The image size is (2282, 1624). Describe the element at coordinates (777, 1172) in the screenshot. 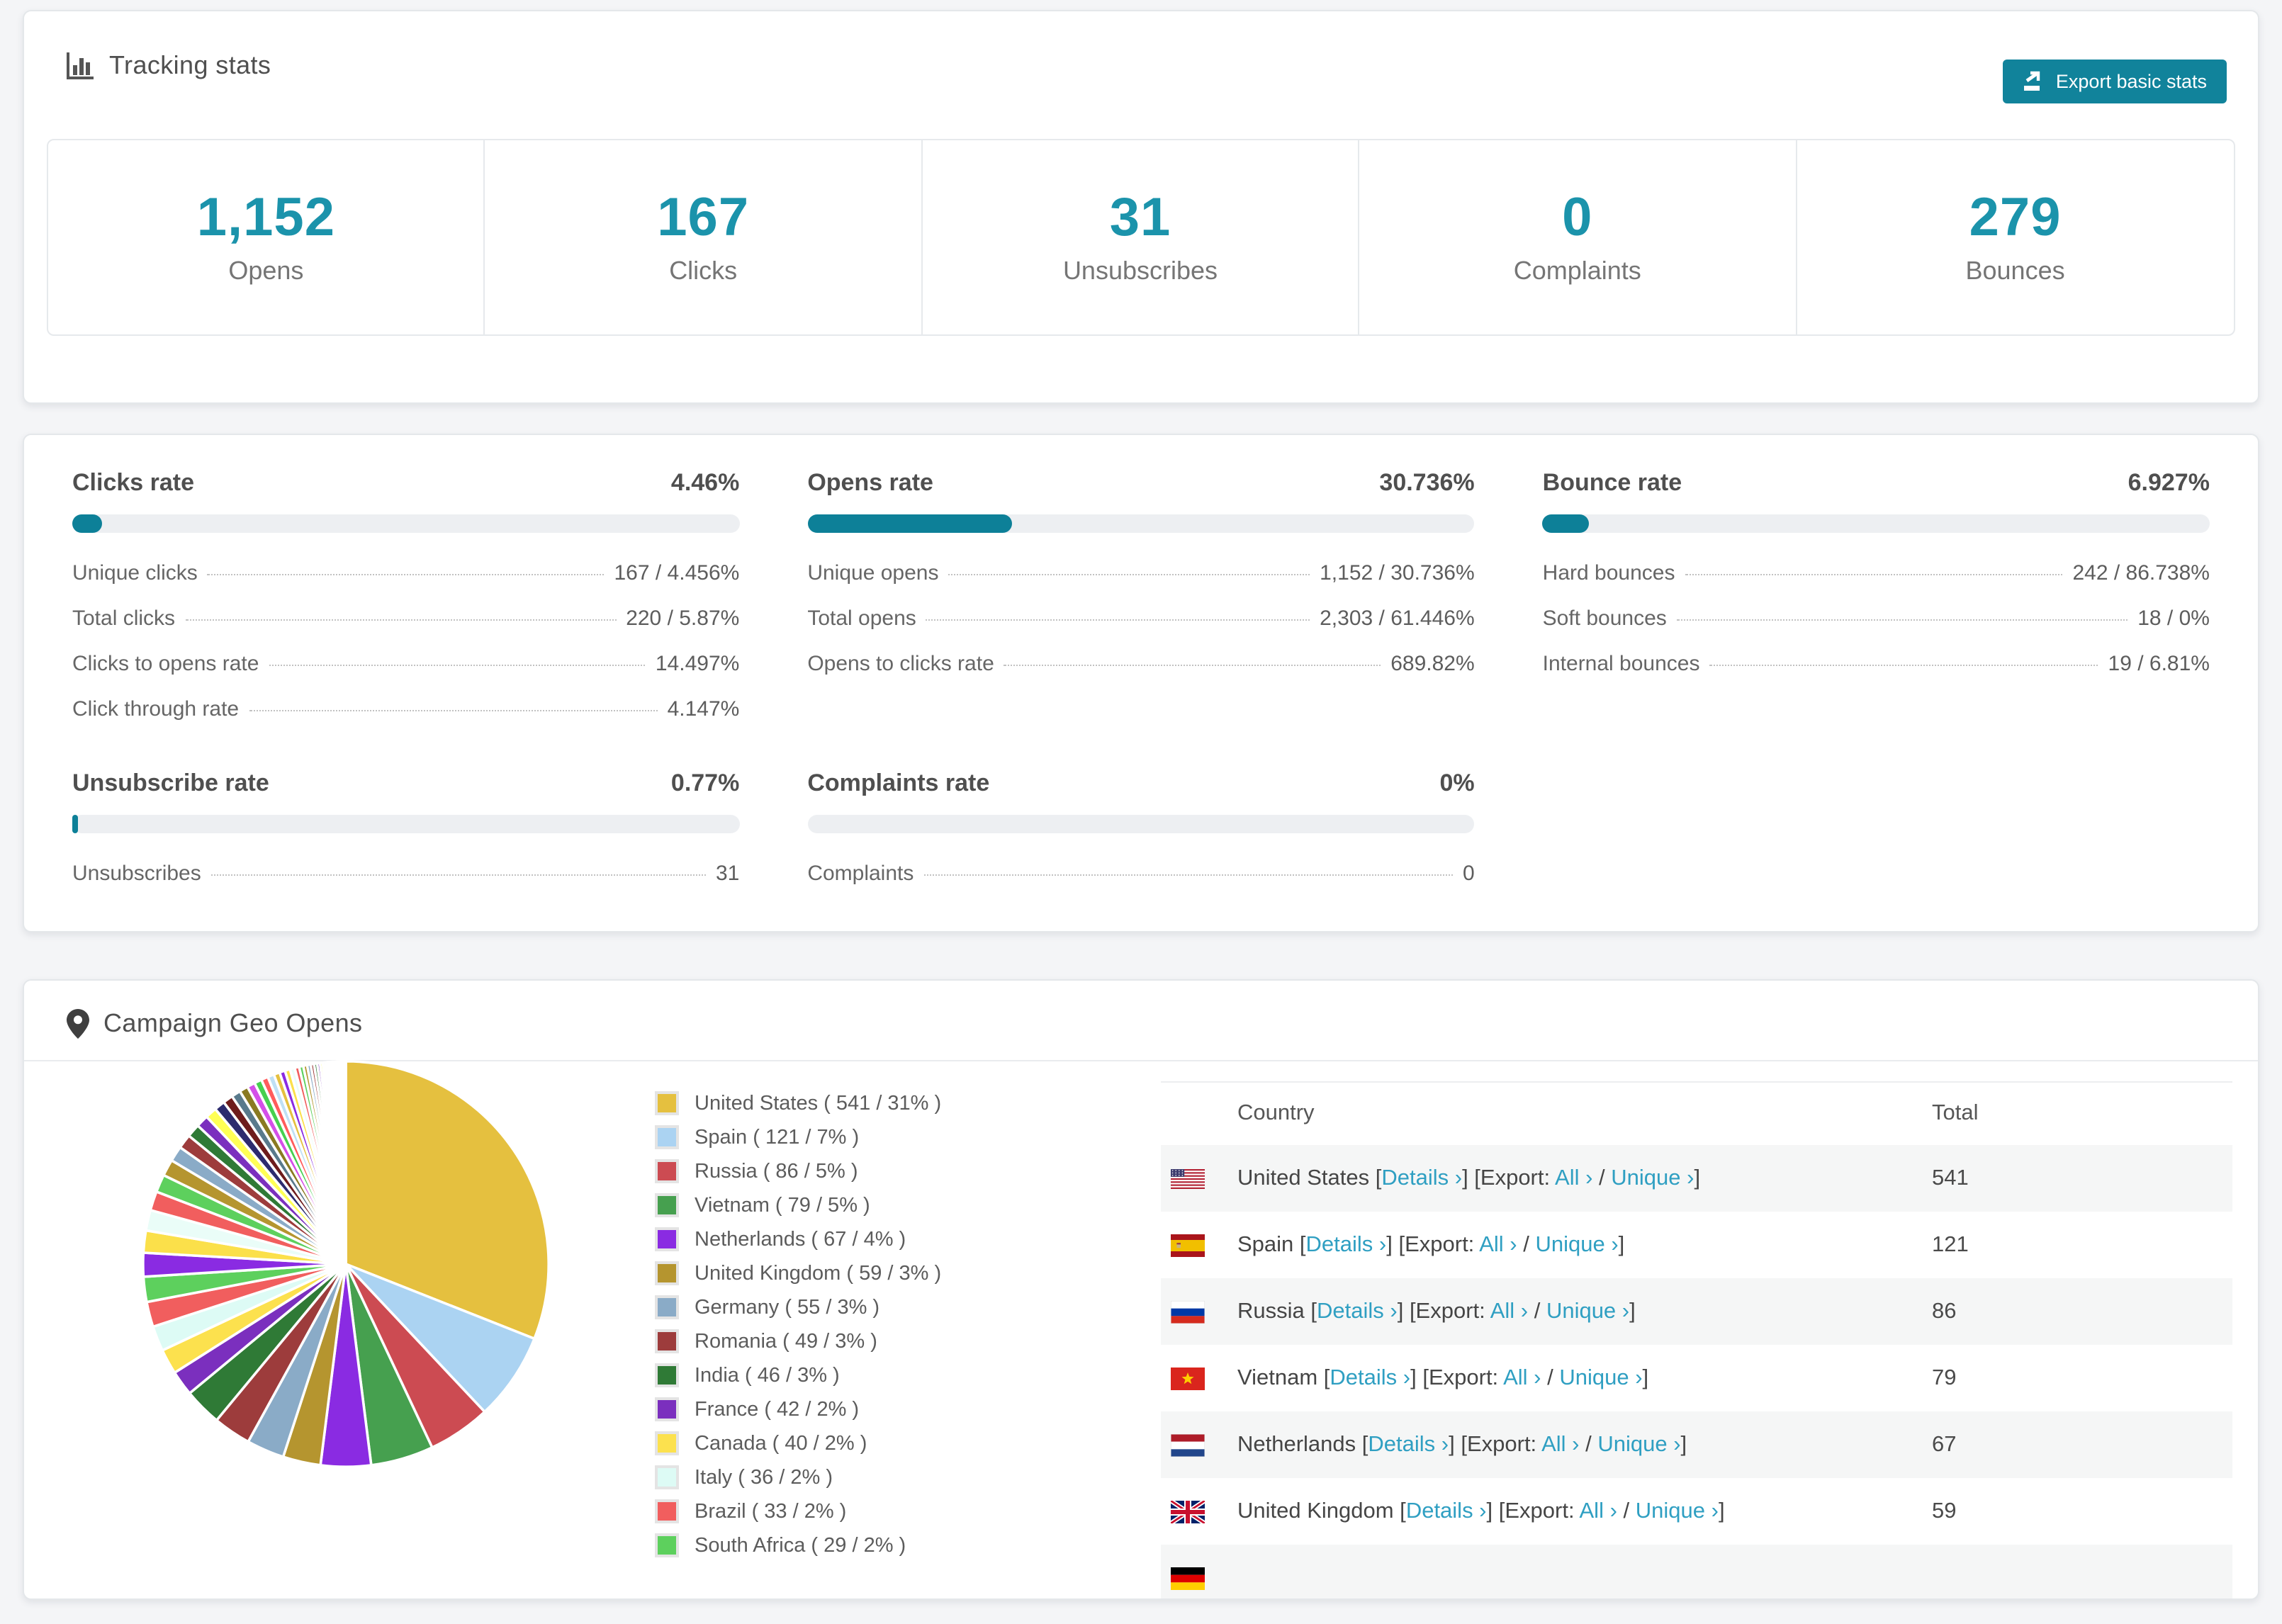

I see `legend-label: Russia ( 86 / 5% )` at that location.